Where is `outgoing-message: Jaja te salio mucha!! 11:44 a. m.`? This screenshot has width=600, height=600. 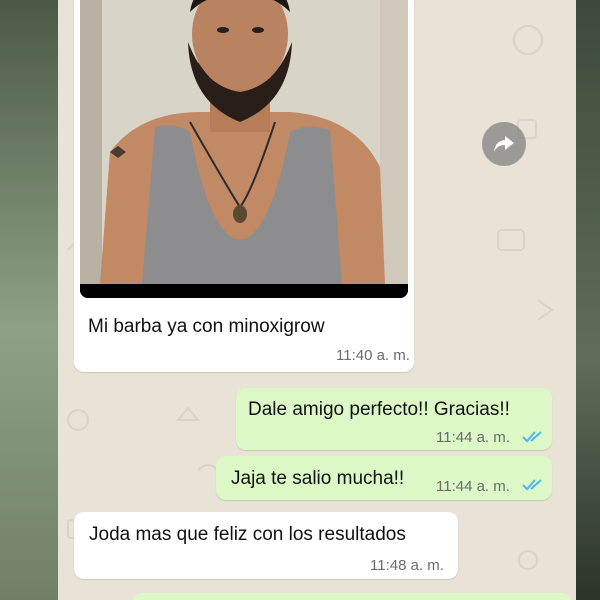 outgoing-message: Jaja te salio mucha!! 11:44 a. m. is located at coordinates (384, 478).